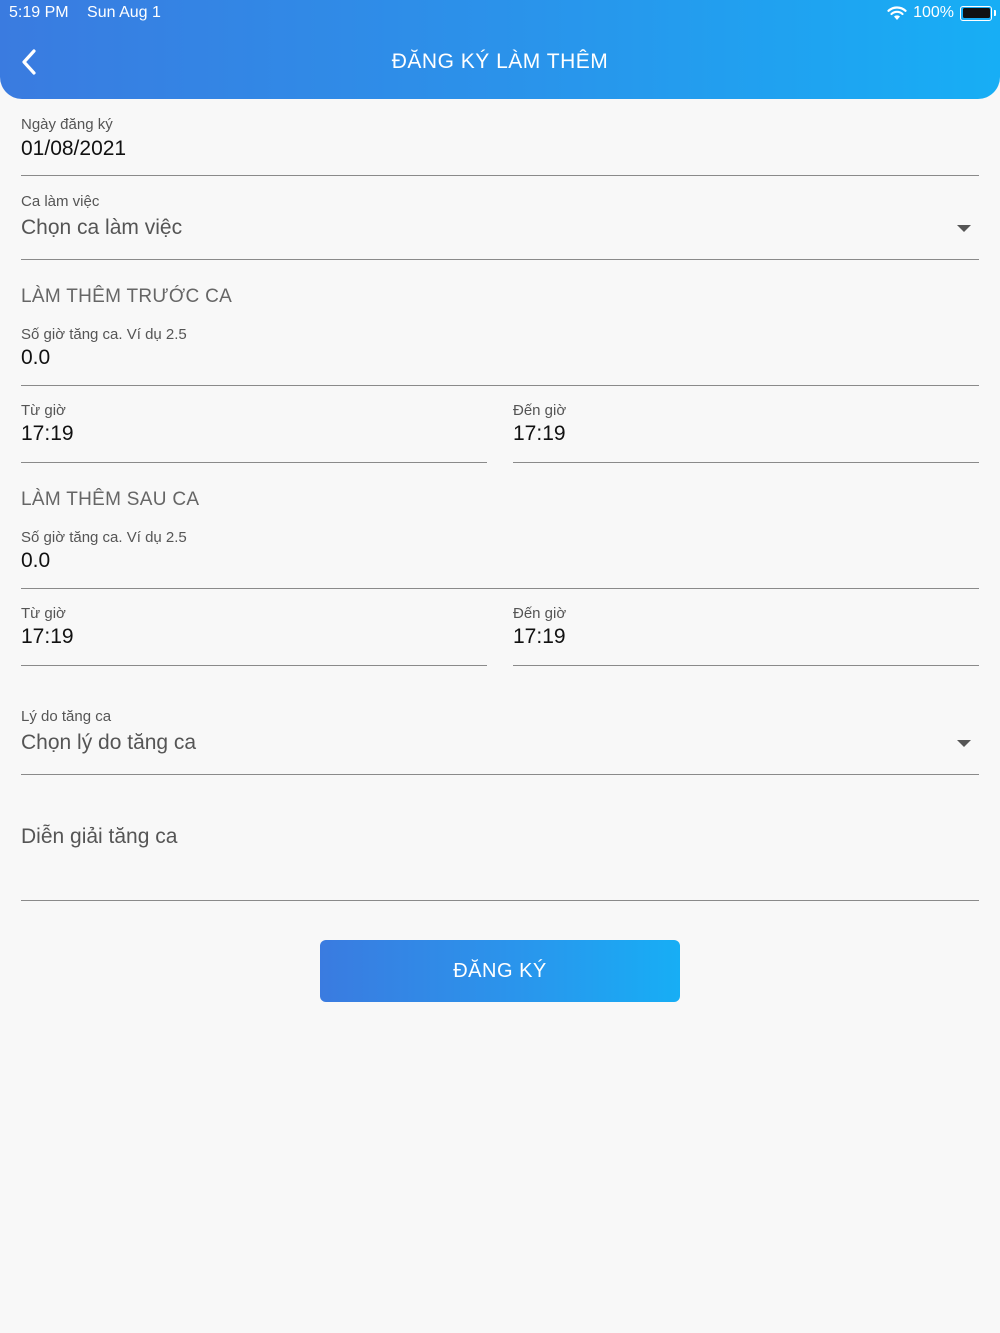 The image size is (1000, 1333). What do you see at coordinates (500, 225) in the screenshot?
I see `shift-dropdown: Ca làm việc Chọn ca làm việc` at bounding box center [500, 225].